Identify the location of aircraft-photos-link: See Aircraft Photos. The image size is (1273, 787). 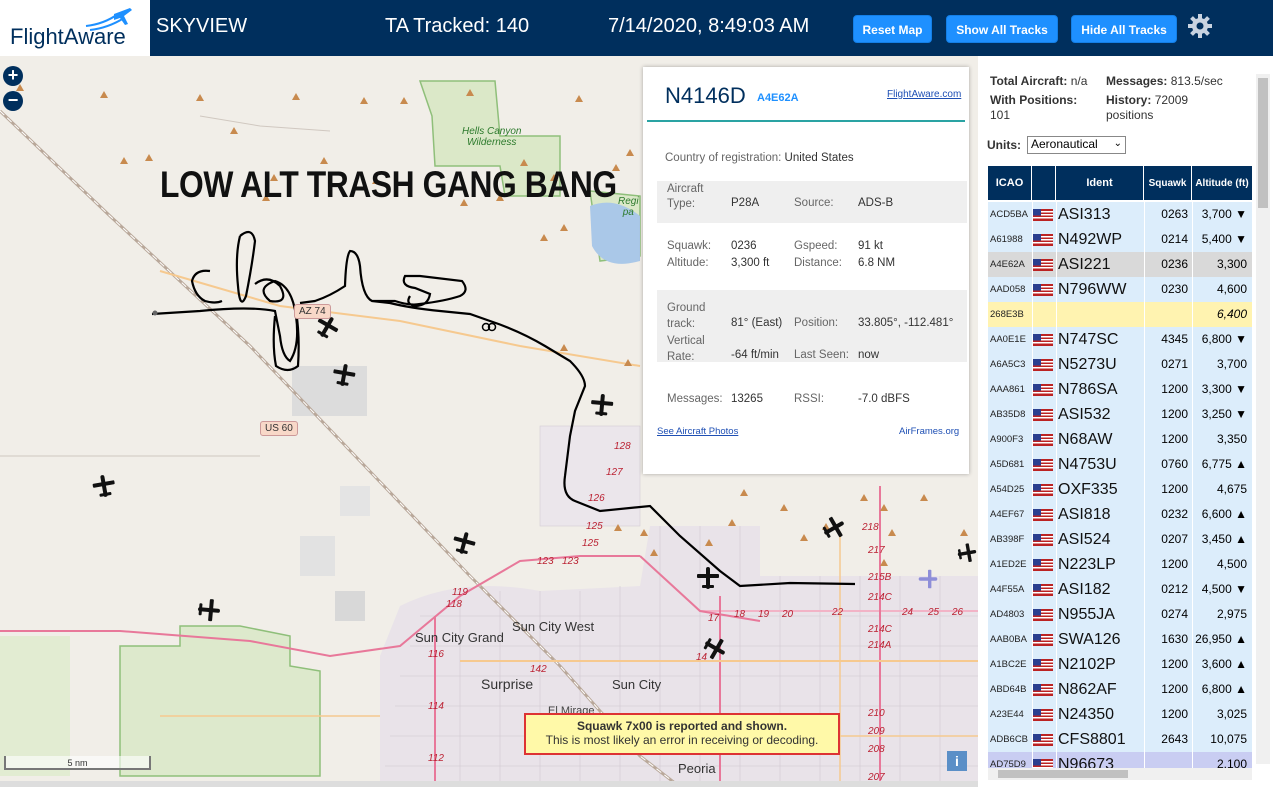
(697, 431).